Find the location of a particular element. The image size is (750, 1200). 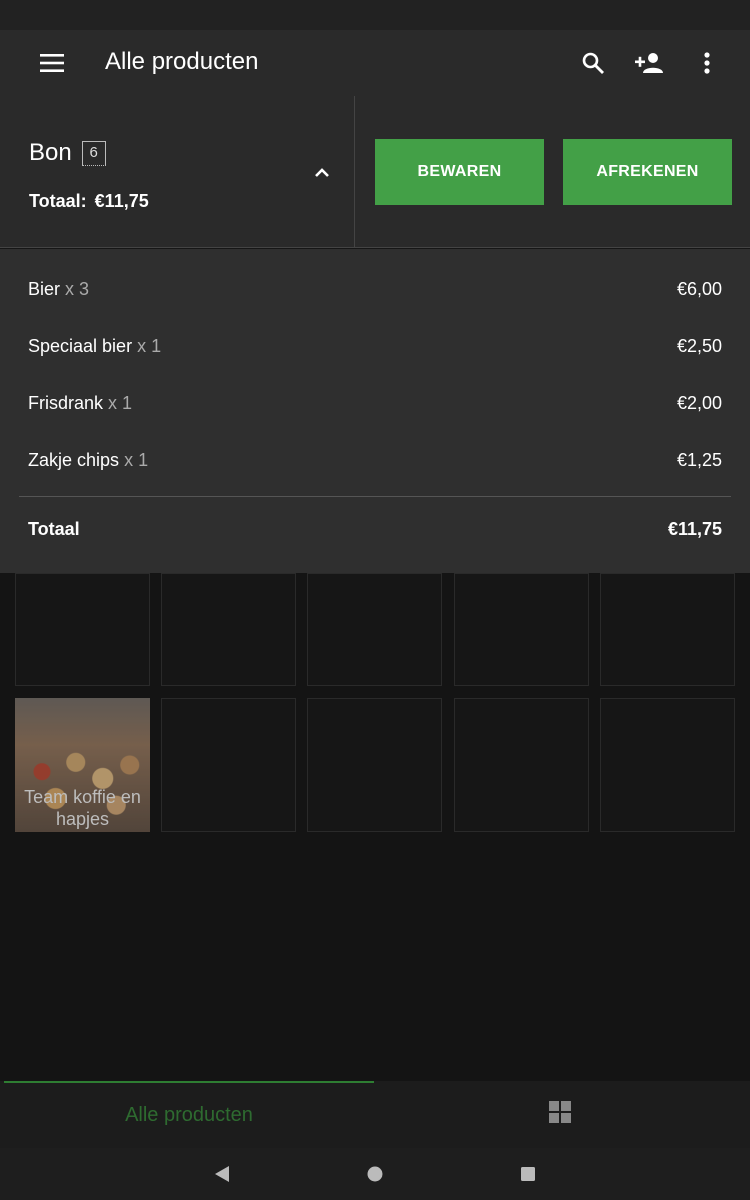

checkout-button: AFREKENEN is located at coordinates (647, 172).